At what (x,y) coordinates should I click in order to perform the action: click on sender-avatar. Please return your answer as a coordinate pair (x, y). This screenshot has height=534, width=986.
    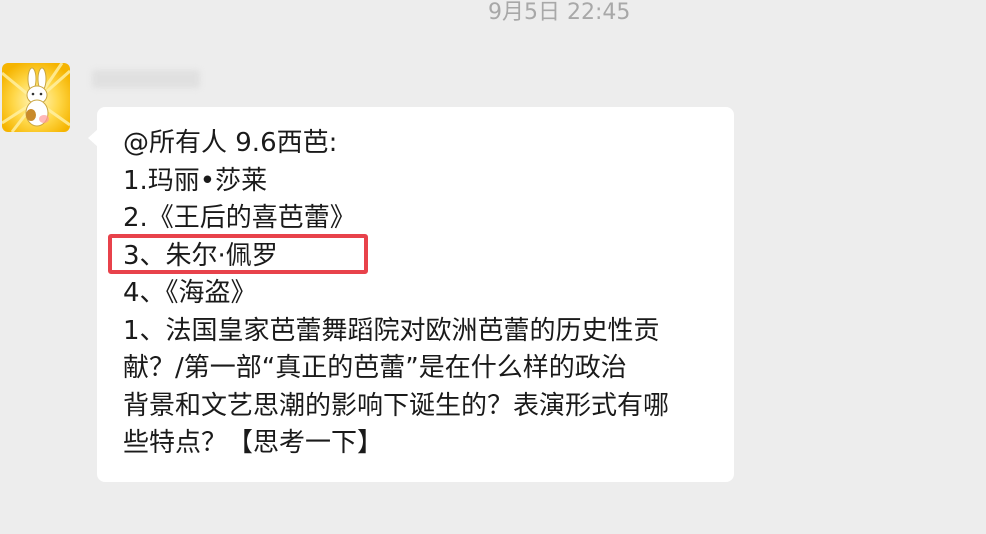
    Looking at the image, I should click on (36, 97).